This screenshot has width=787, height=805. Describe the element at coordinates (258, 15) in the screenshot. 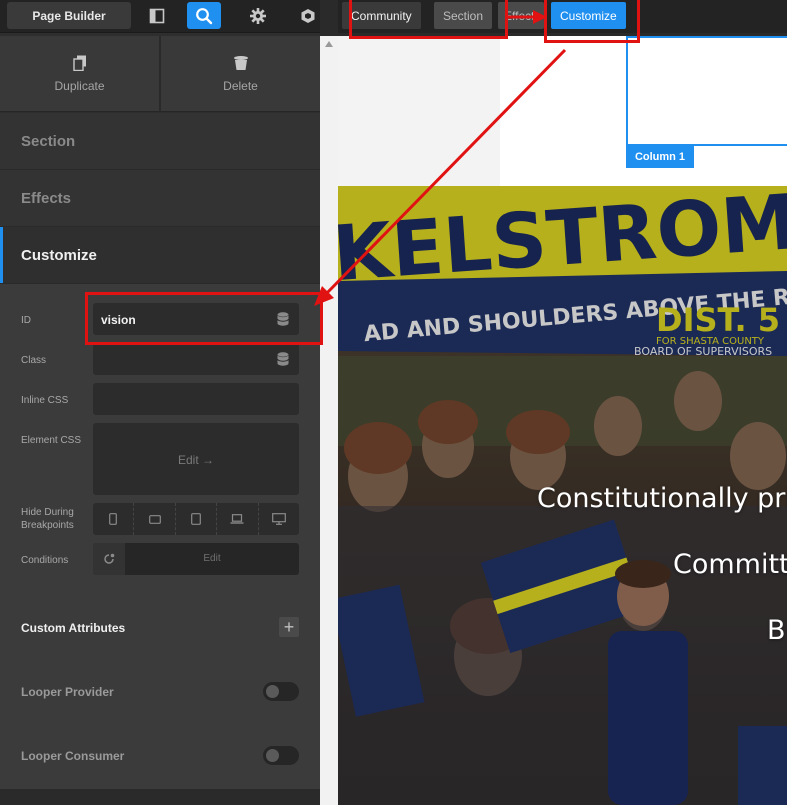

I see `gear-icon` at that location.